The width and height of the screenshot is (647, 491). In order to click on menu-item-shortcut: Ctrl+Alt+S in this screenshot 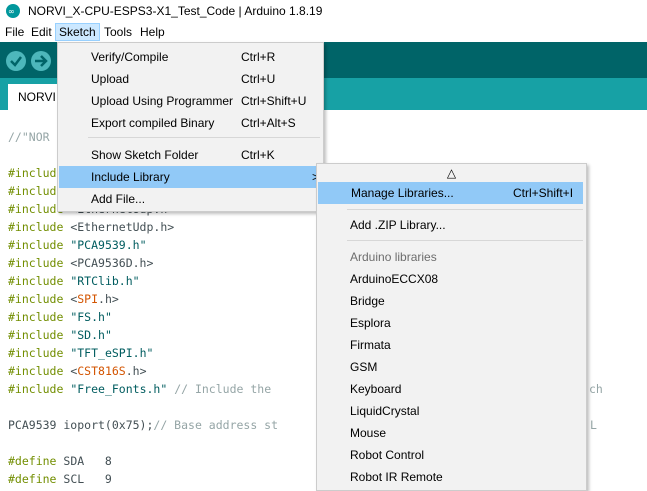, I will do `click(268, 123)`.